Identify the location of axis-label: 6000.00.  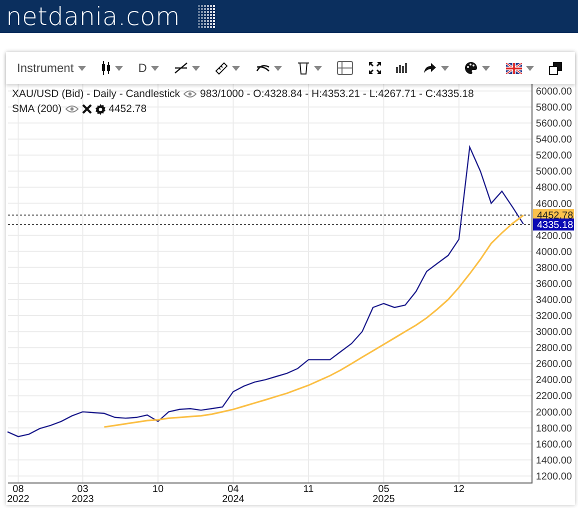
(554, 92).